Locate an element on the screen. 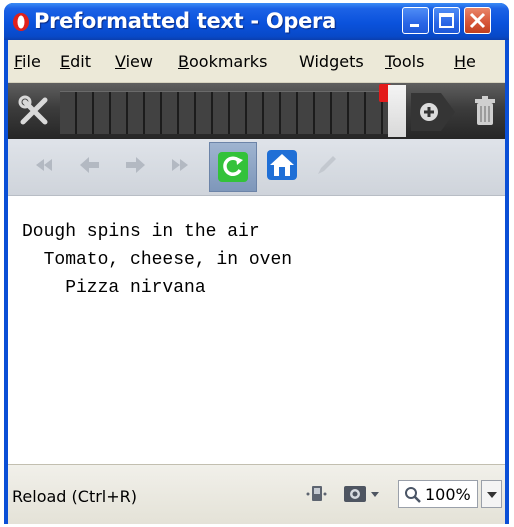  title-bar: Preformatted text - Opera is located at coordinates (256, 21).